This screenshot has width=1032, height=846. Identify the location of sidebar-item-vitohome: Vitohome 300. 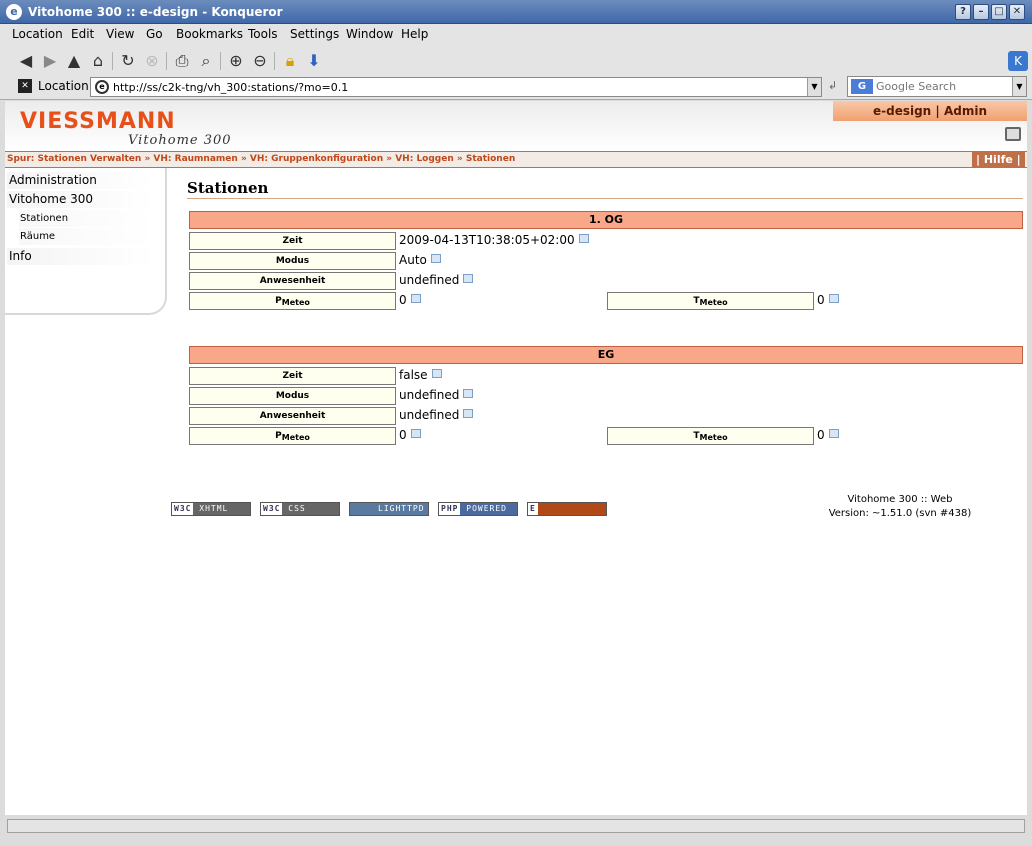
(81, 199).